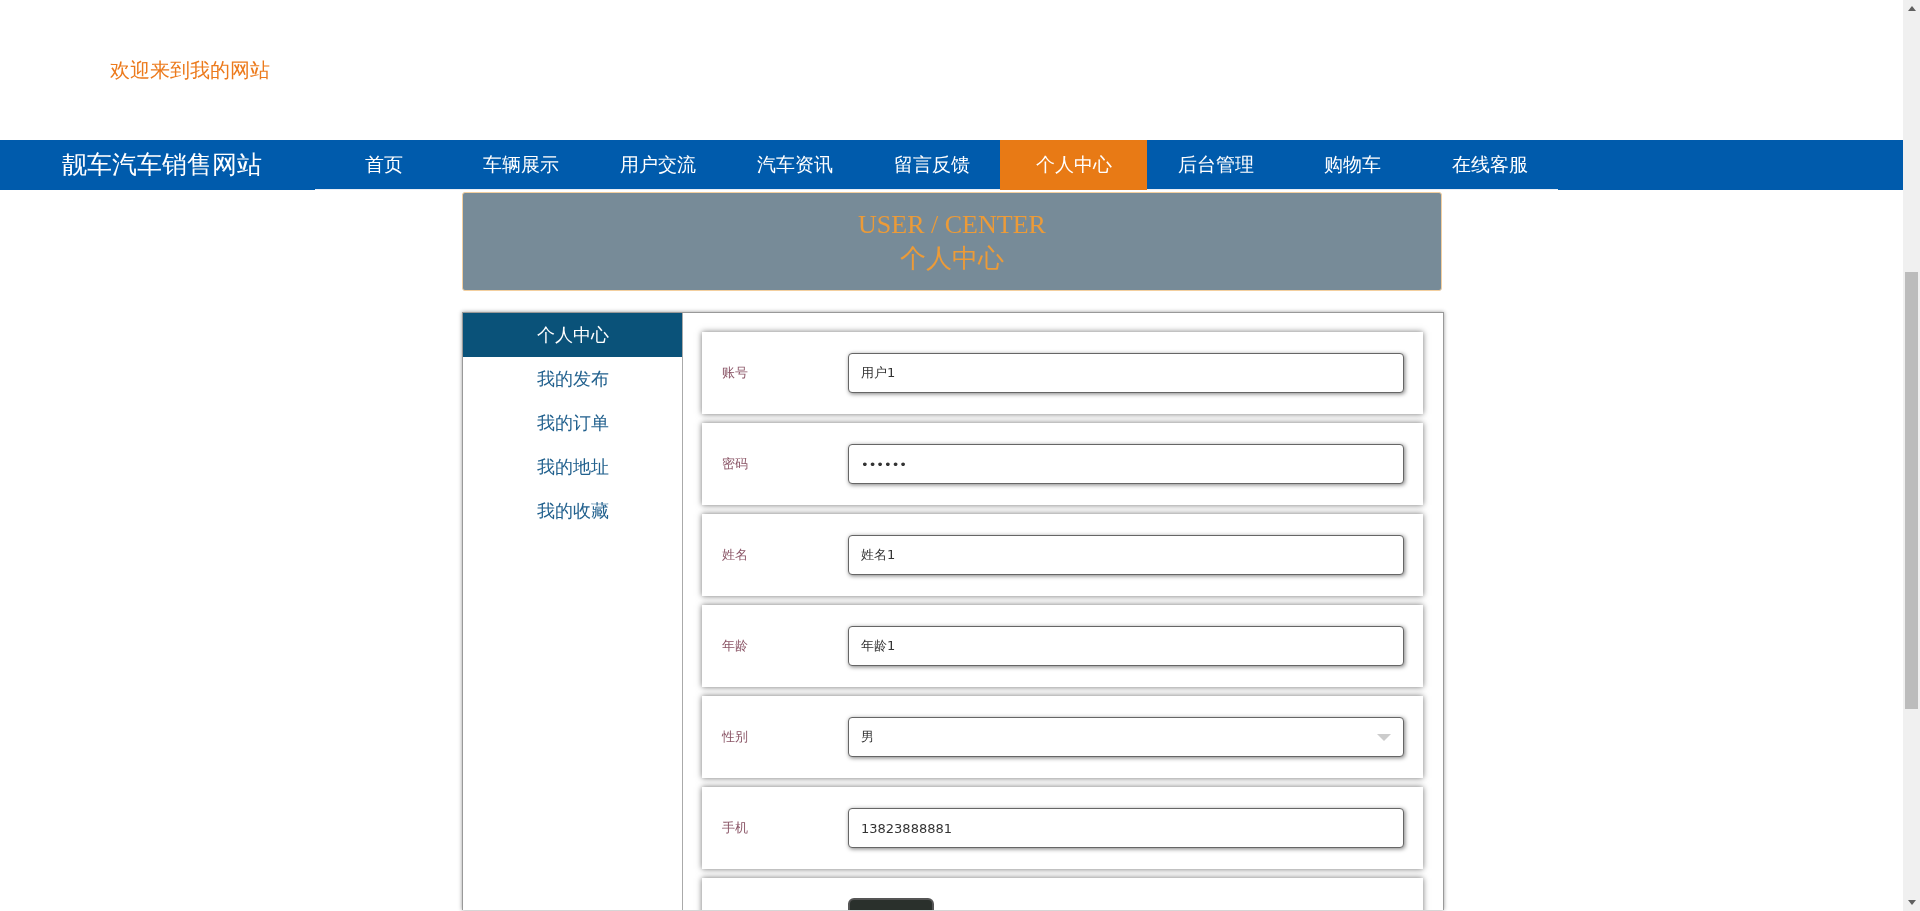 The height and width of the screenshot is (911, 1920). Describe the element at coordinates (952, 258) in the screenshot. I see `banner-subtitle: 个人中心` at that location.